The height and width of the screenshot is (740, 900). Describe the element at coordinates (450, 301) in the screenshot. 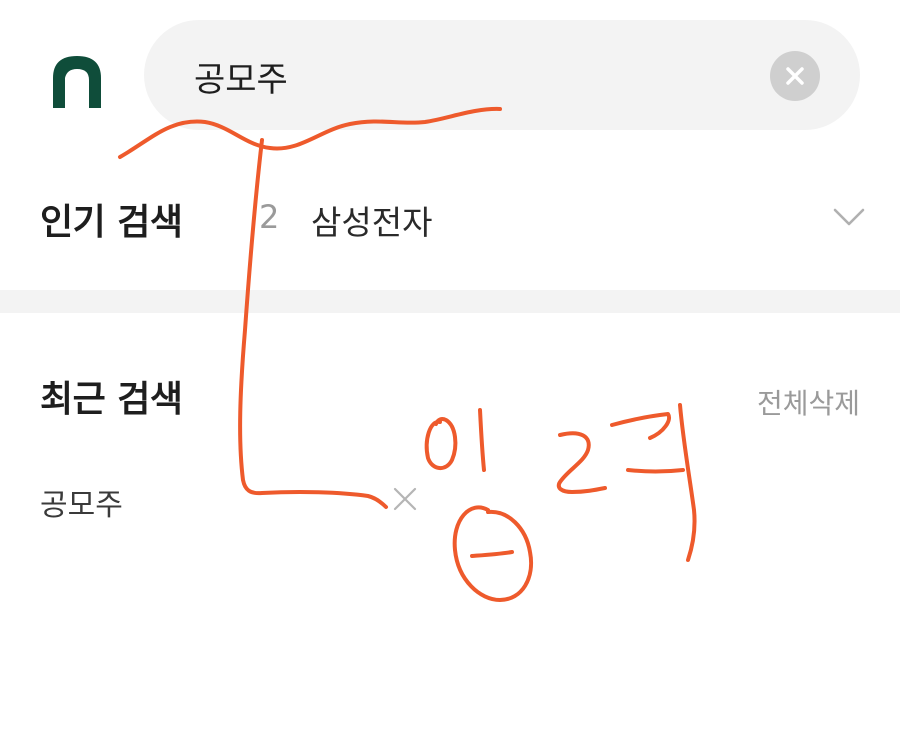

I see `section-divider` at that location.